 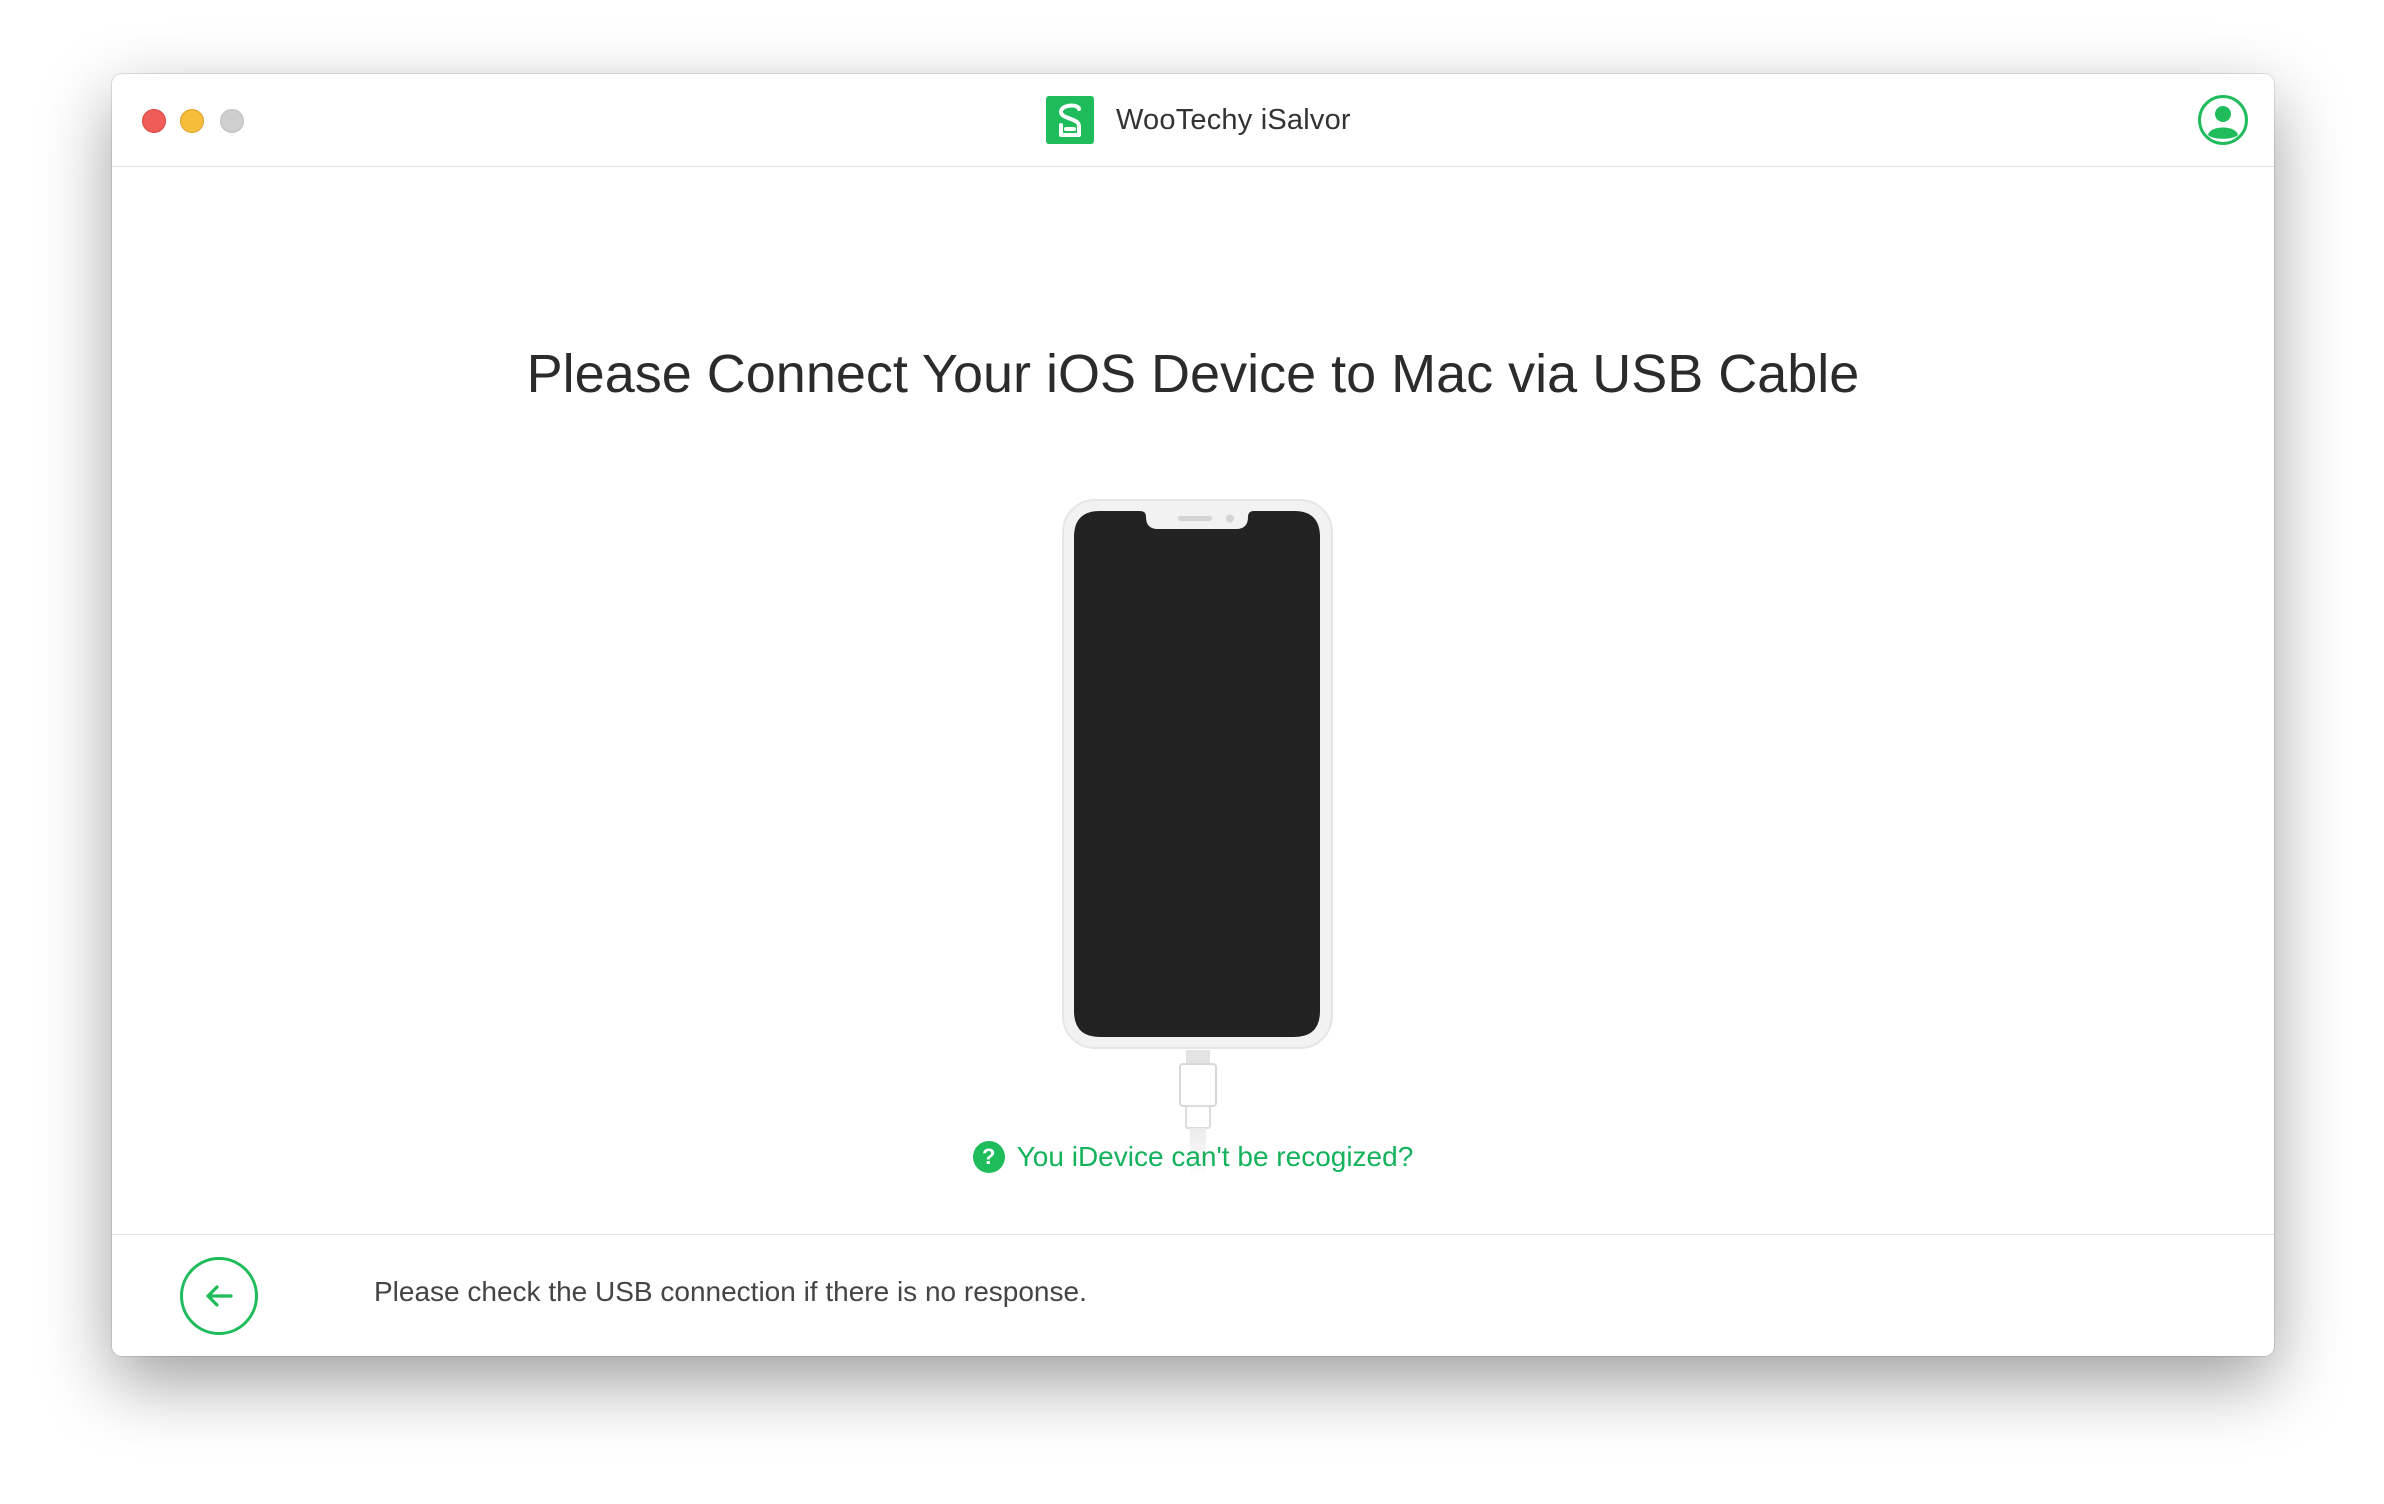 I want to click on back-button, so click(x=219, y=1296).